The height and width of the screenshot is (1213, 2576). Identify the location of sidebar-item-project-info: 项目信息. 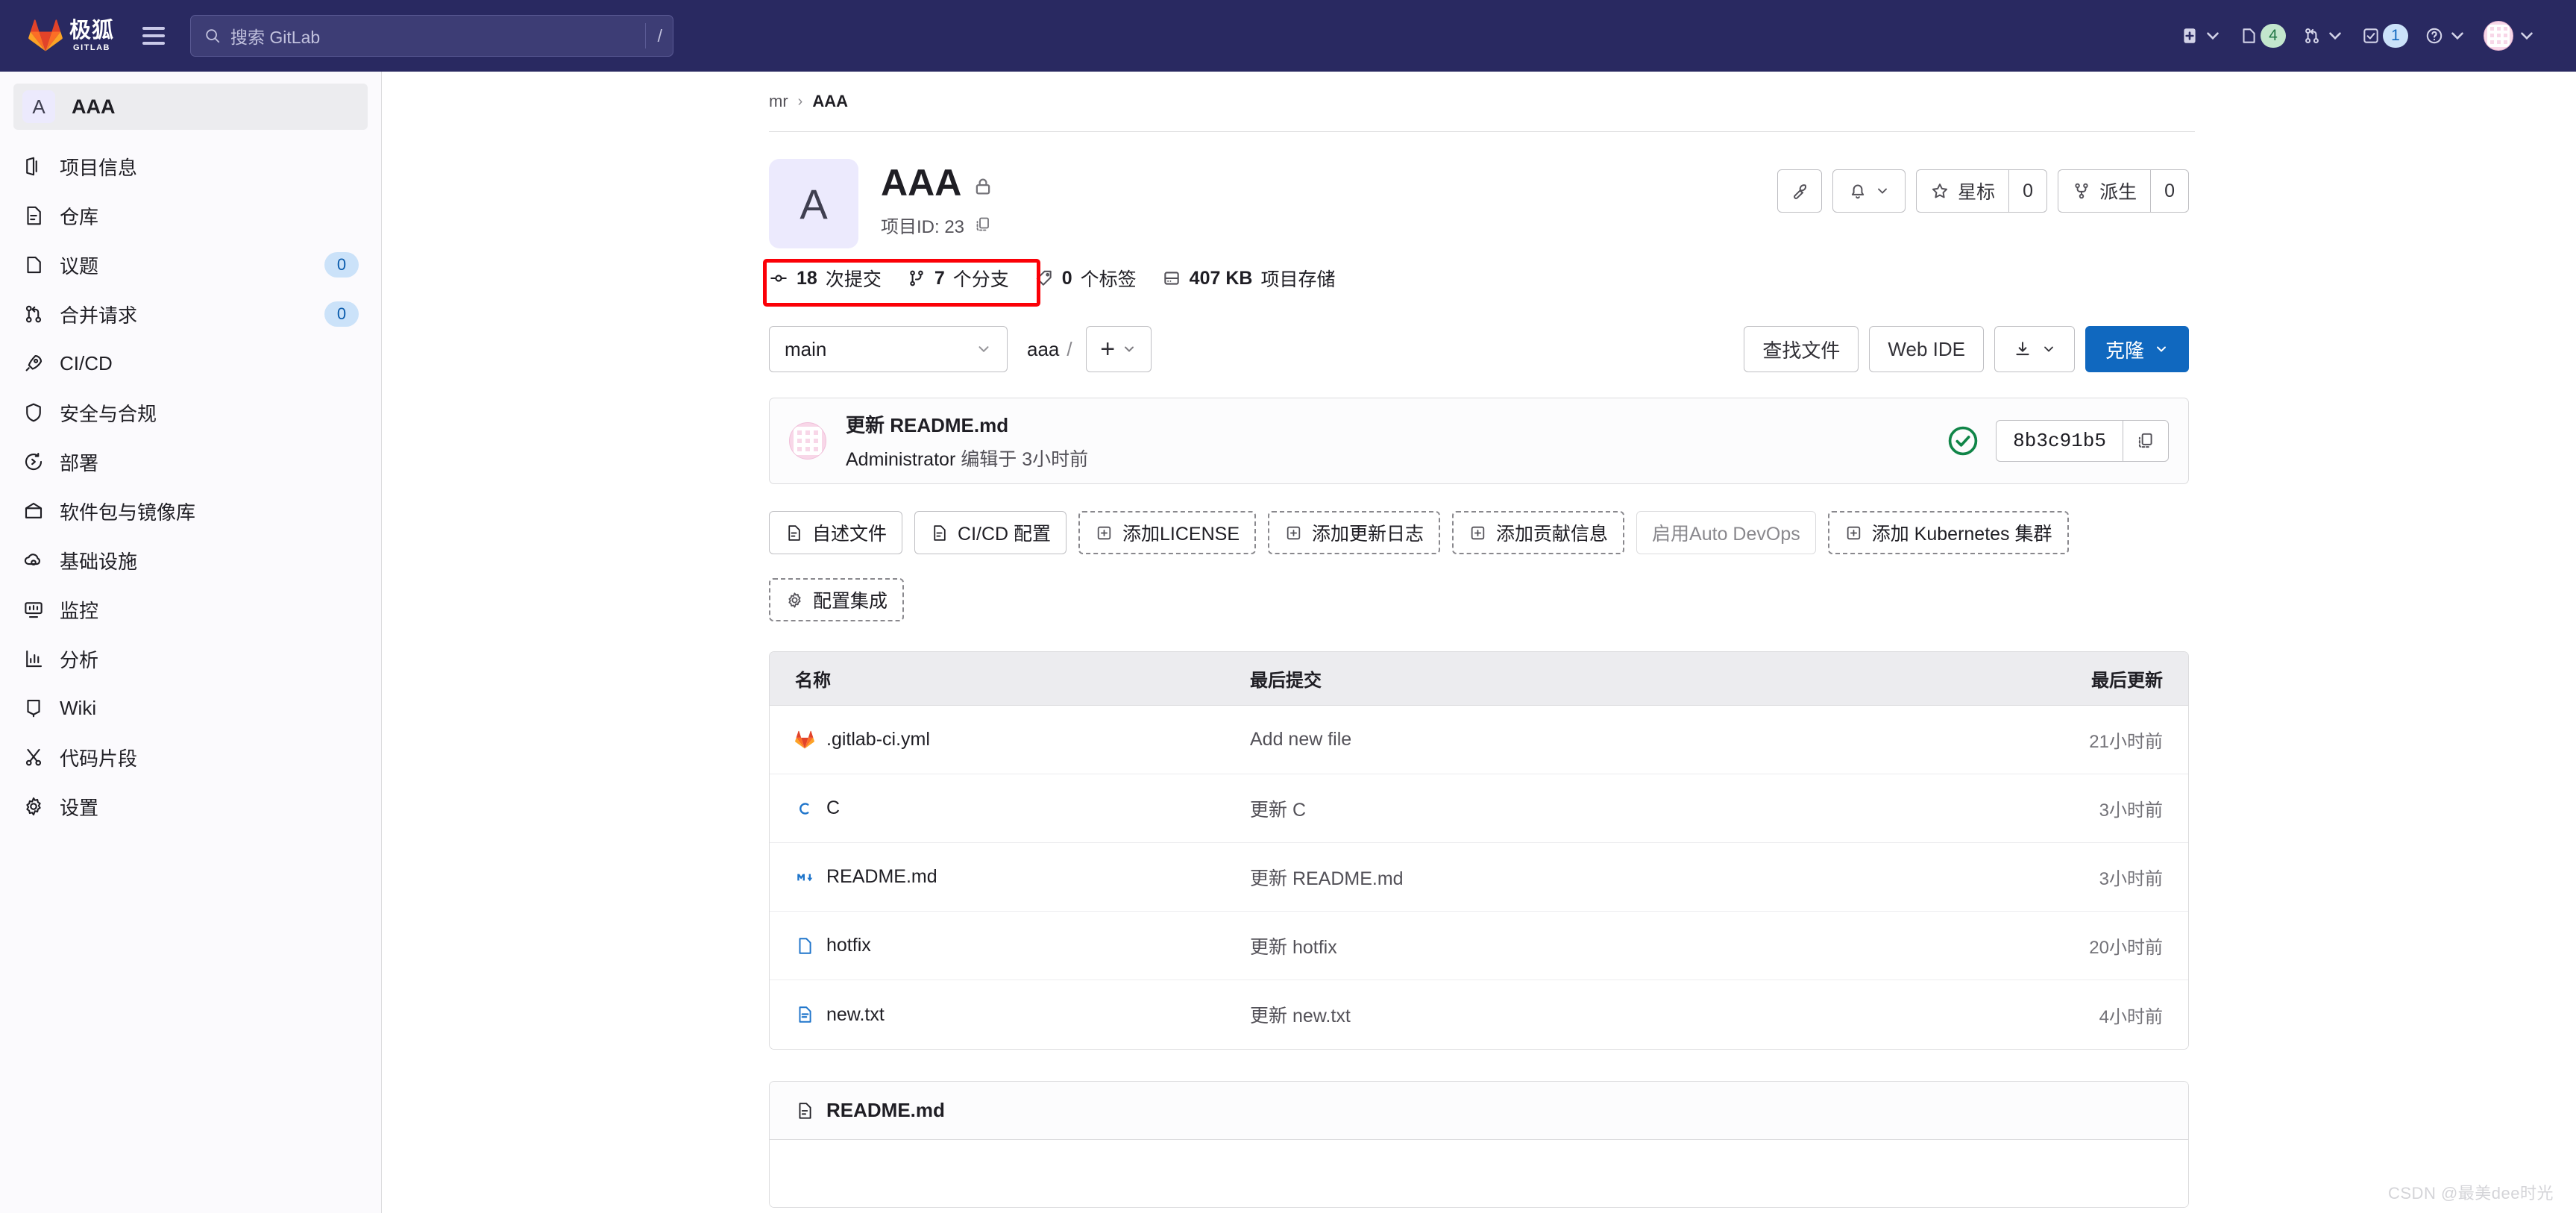
(191, 166).